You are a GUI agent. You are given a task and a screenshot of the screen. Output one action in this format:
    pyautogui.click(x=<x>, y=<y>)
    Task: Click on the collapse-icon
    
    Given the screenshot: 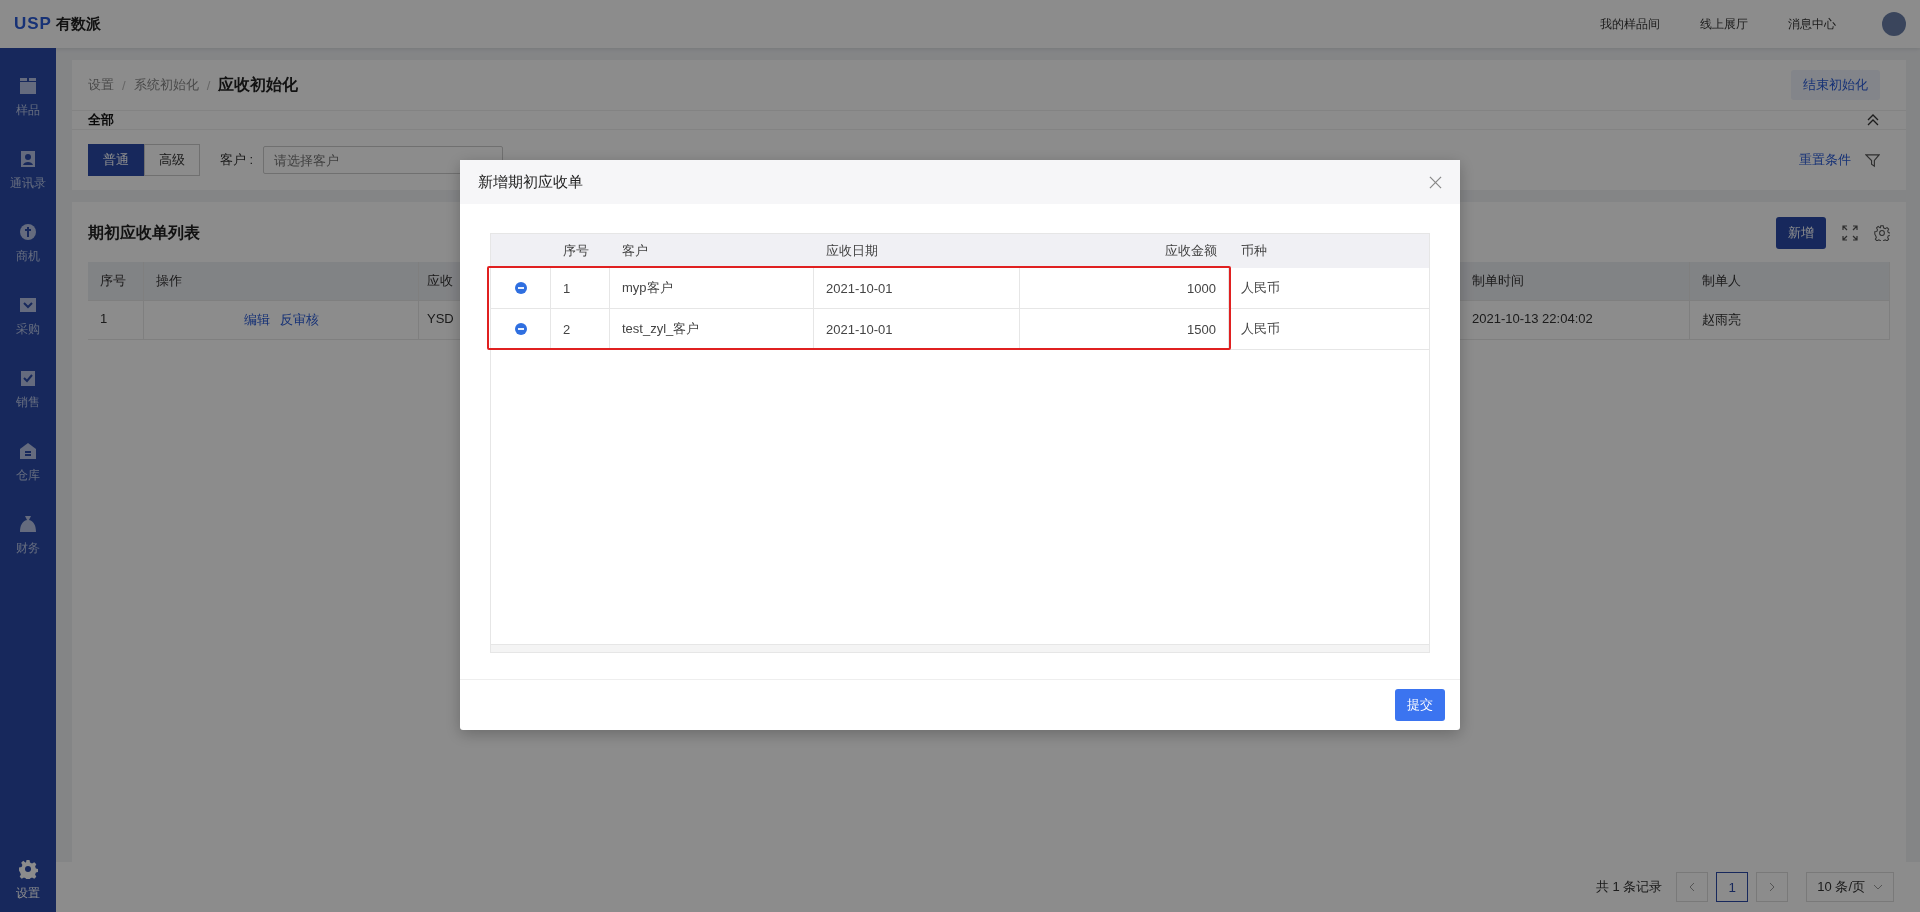 What is the action you would take?
    pyautogui.click(x=1873, y=120)
    